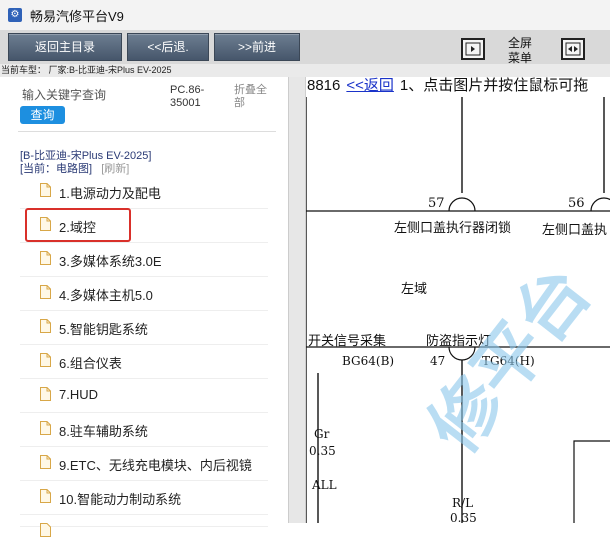 Image resolution: width=610 pixels, height=537 pixels. What do you see at coordinates (436, 203) in the screenshot?
I see `pin-57-label: 57` at bounding box center [436, 203].